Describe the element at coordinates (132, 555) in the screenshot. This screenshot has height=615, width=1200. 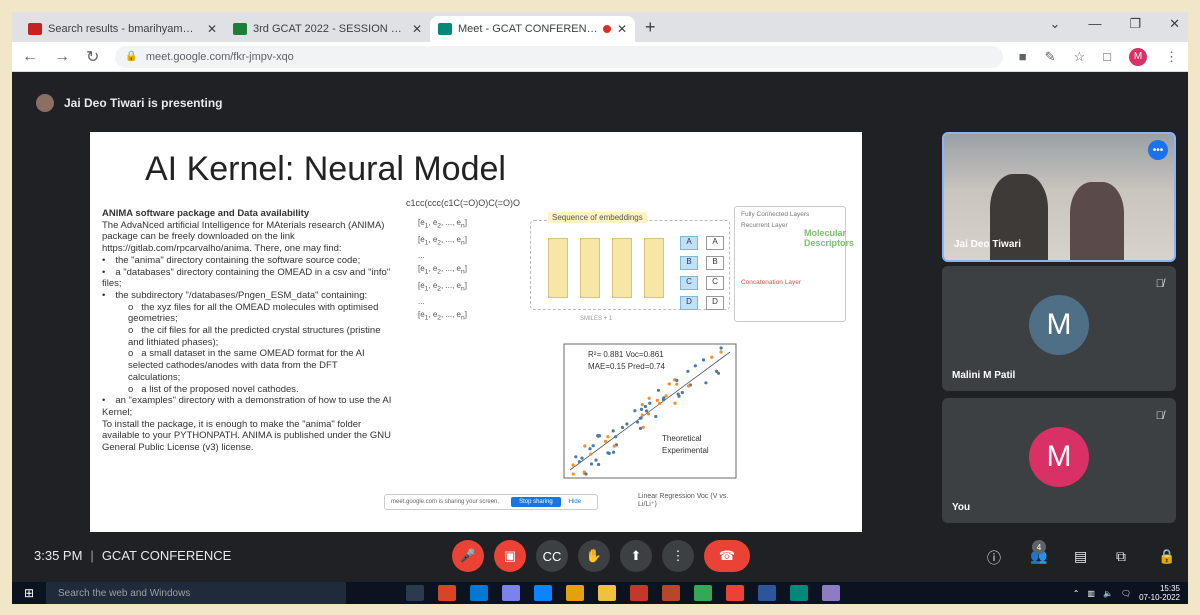
I see `meeting-info: 3:35 PM | GCAT CONFERENCE` at that location.